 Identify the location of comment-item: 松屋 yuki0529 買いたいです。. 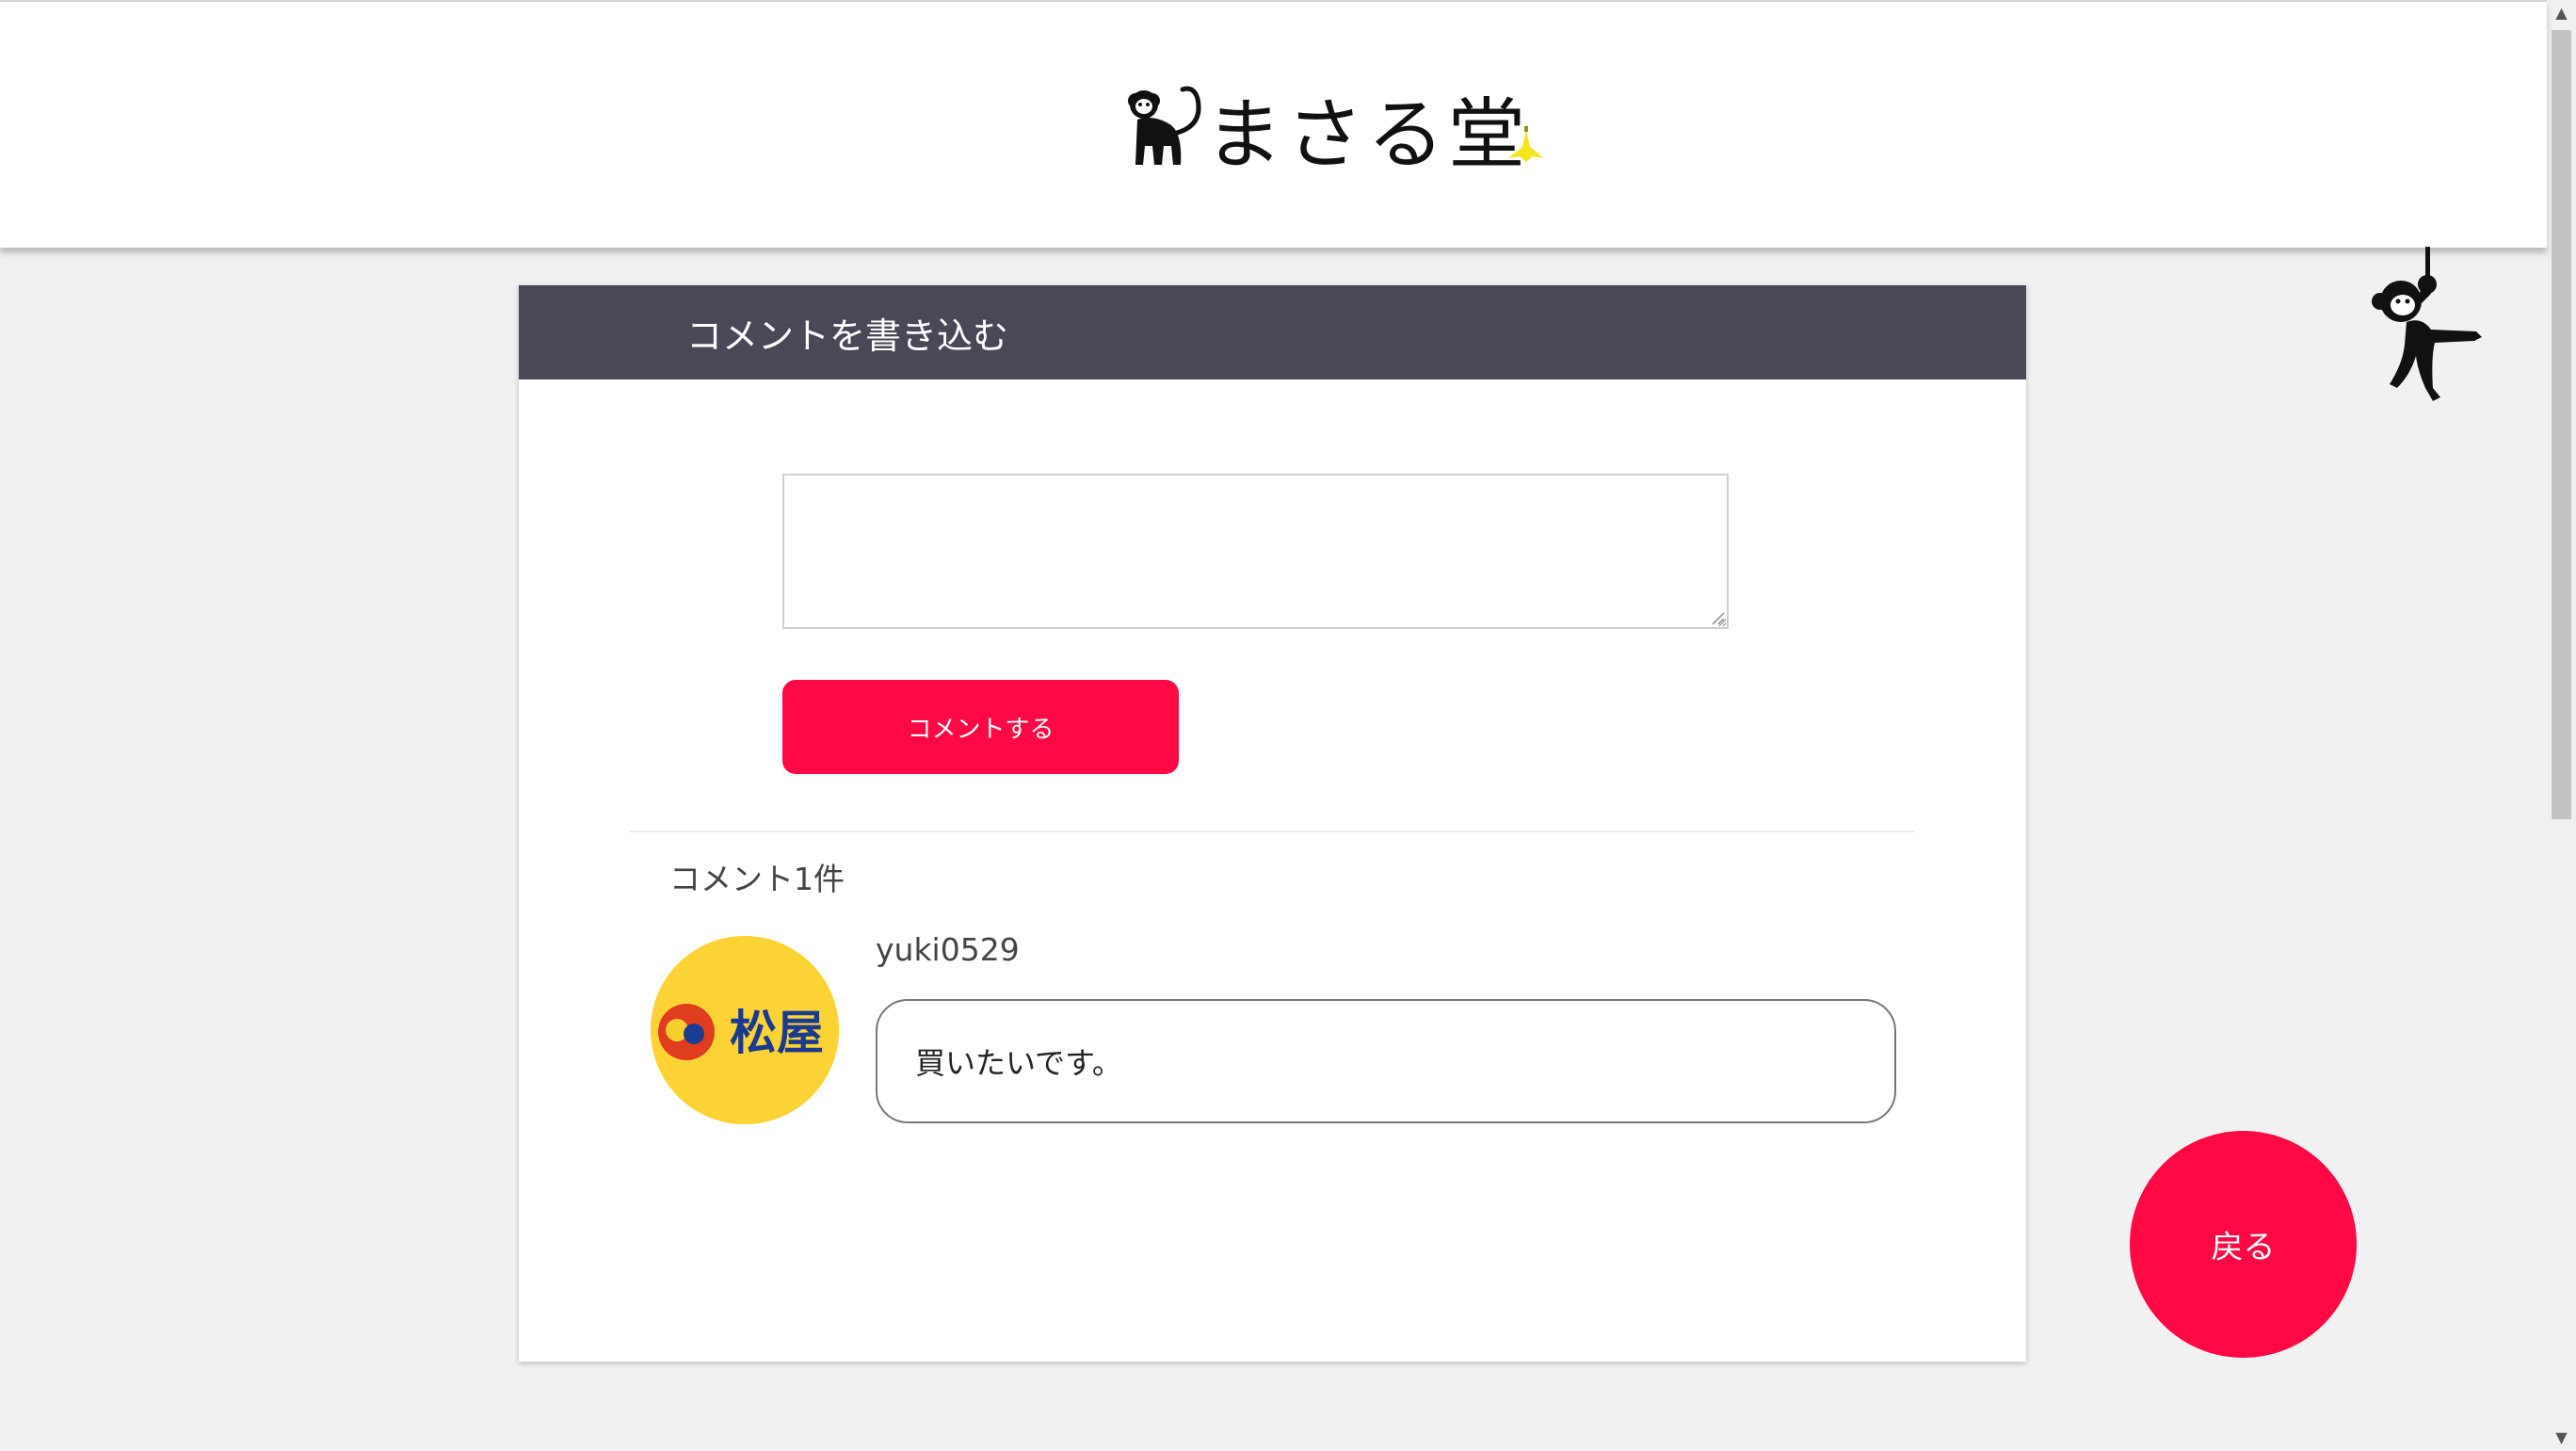
(1286, 1030).